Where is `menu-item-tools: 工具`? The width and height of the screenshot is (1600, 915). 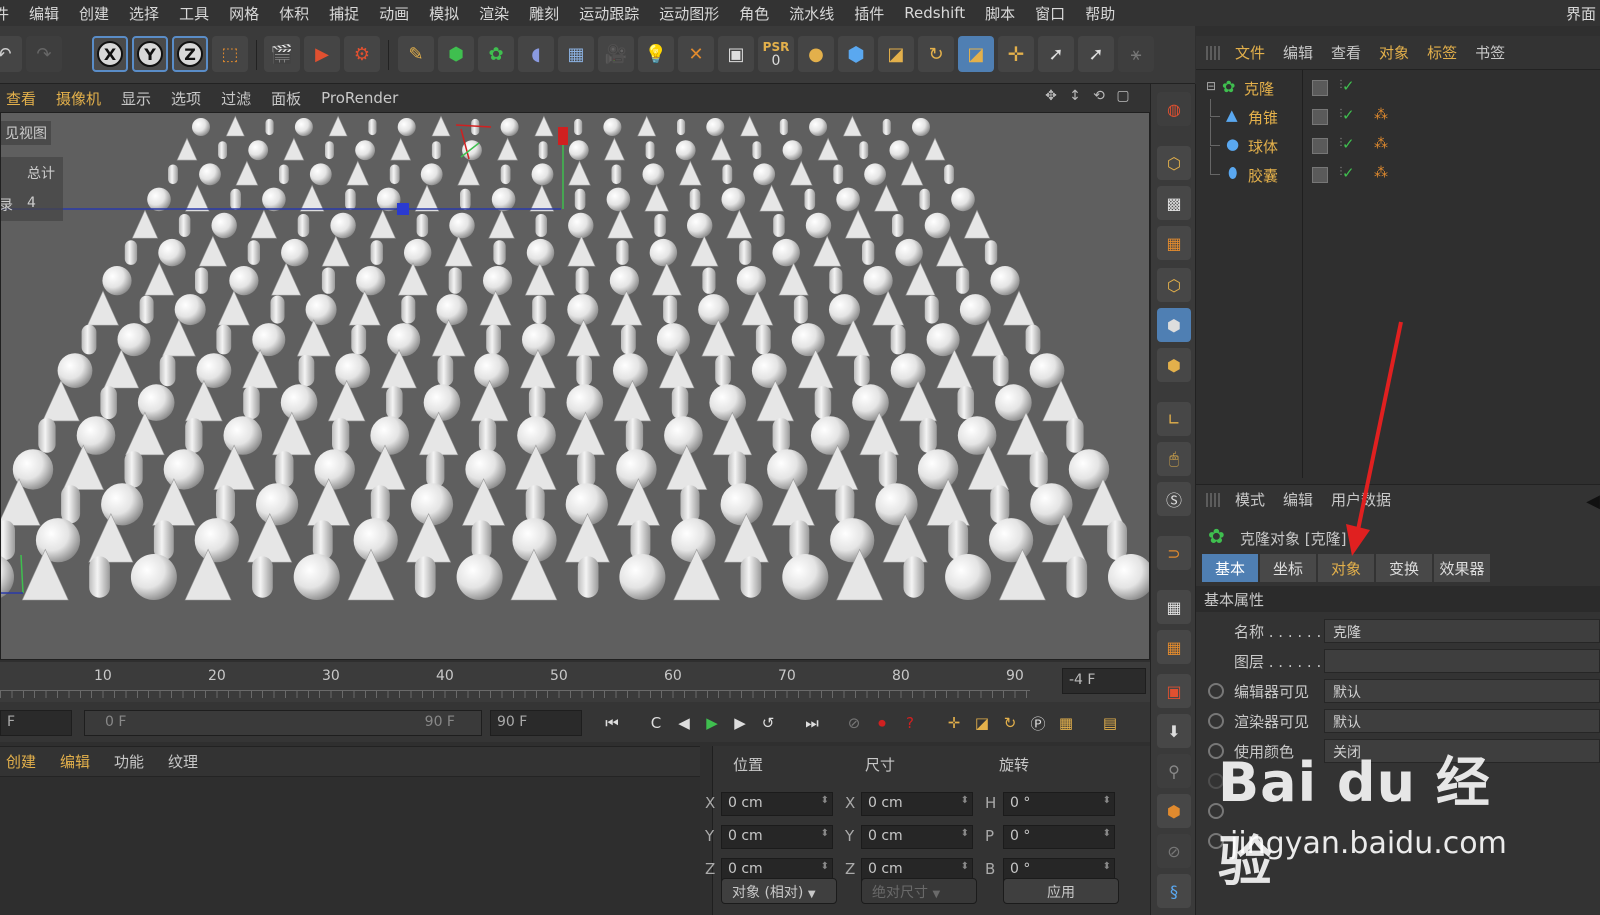 menu-item-tools: 工具 is located at coordinates (194, 13).